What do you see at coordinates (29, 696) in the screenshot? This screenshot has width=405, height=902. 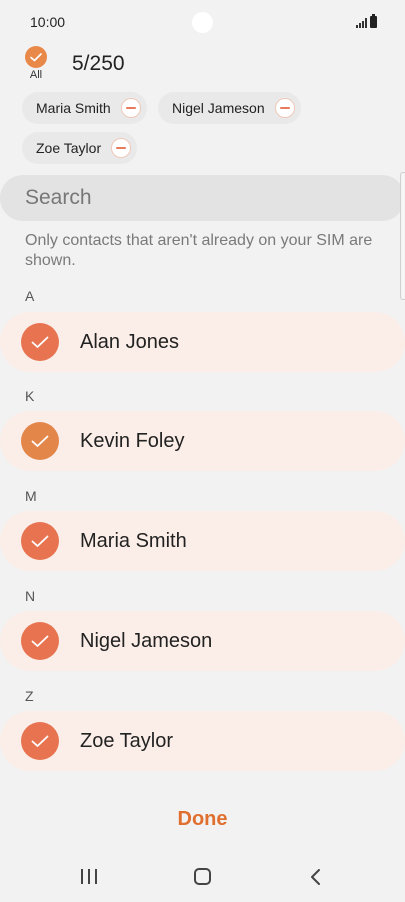 I see `section-header: Z` at bounding box center [29, 696].